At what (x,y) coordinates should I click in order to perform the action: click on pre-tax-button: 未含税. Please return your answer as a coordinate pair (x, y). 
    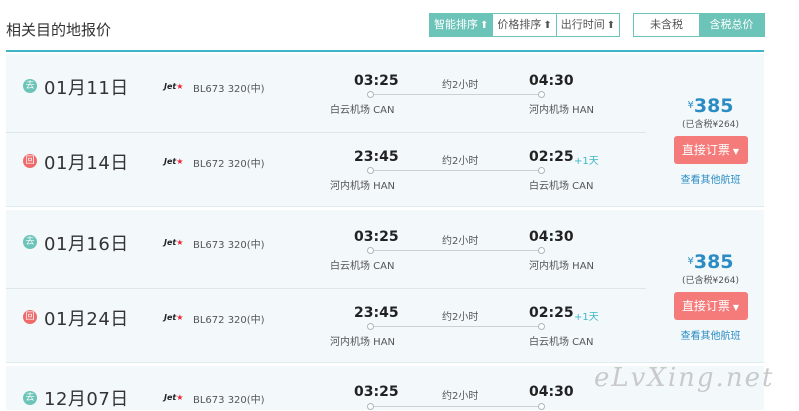
    Looking at the image, I should click on (666, 25).